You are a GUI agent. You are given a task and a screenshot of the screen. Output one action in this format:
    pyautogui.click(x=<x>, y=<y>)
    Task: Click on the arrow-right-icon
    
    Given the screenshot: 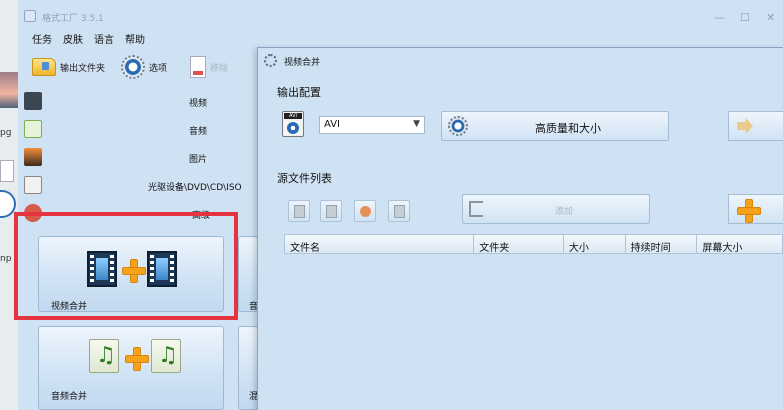 What is the action you would take?
    pyautogui.click(x=745, y=126)
    